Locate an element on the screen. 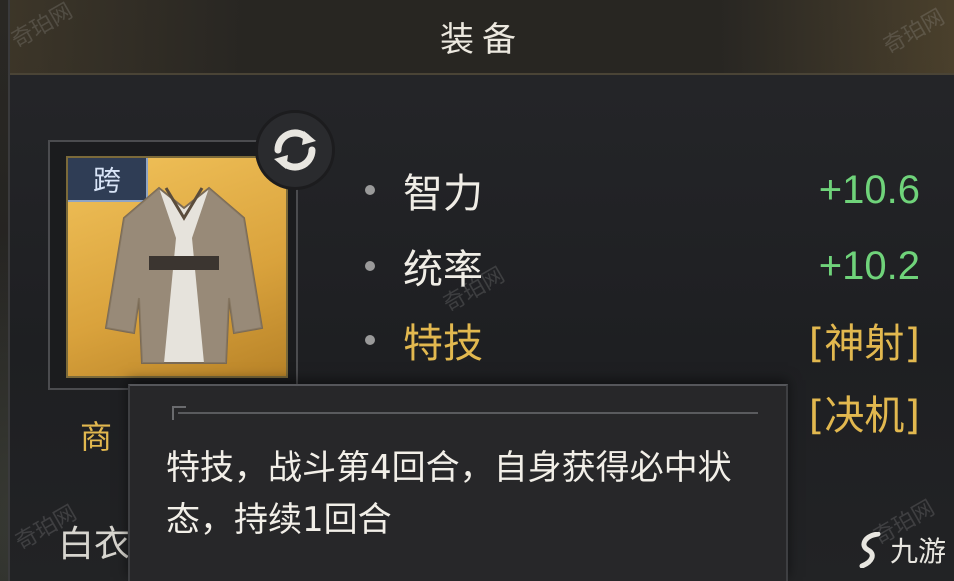 The image size is (954, 581). logo-icon is located at coordinates (870, 550).